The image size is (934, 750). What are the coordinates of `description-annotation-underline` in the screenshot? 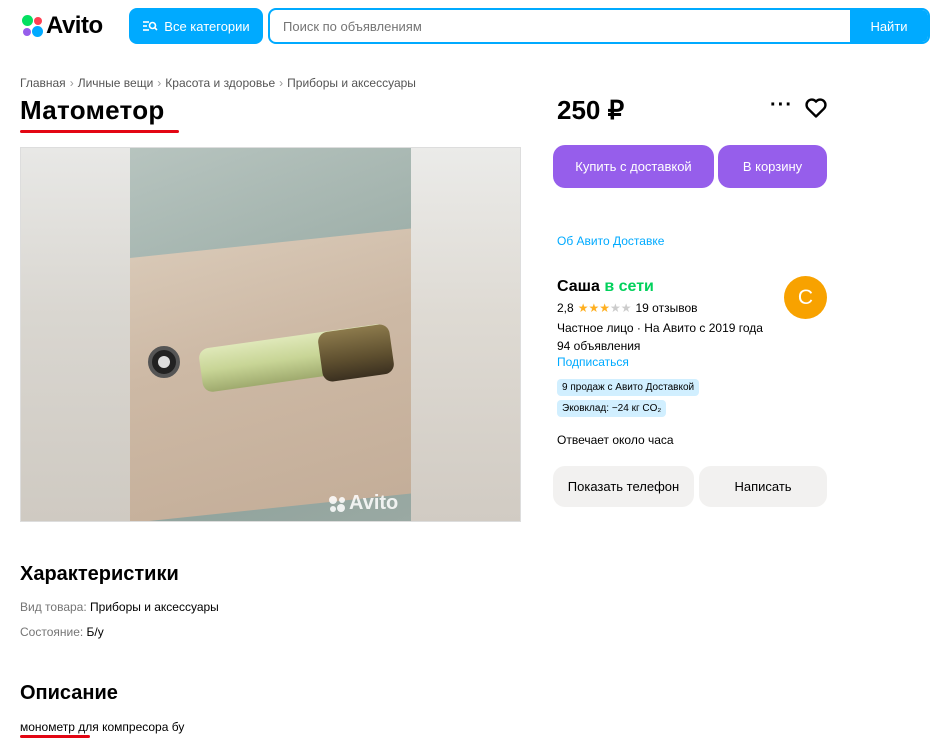 It's located at (55, 736).